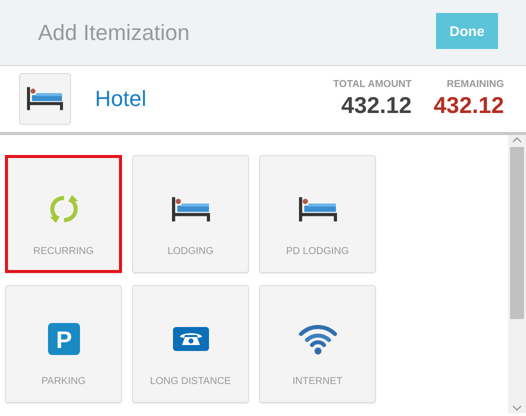  I want to click on category-tile: INTERNET, so click(317, 344).